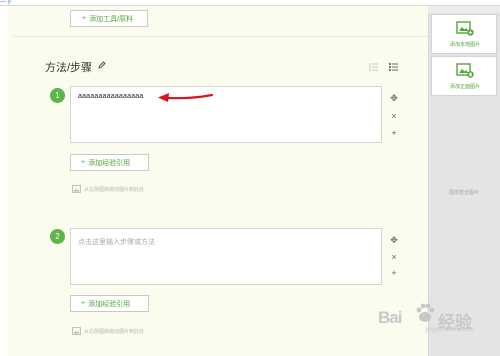  What do you see at coordinates (465, 28) in the screenshot?
I see `add-image-icon` at bounding box center [465, 28].